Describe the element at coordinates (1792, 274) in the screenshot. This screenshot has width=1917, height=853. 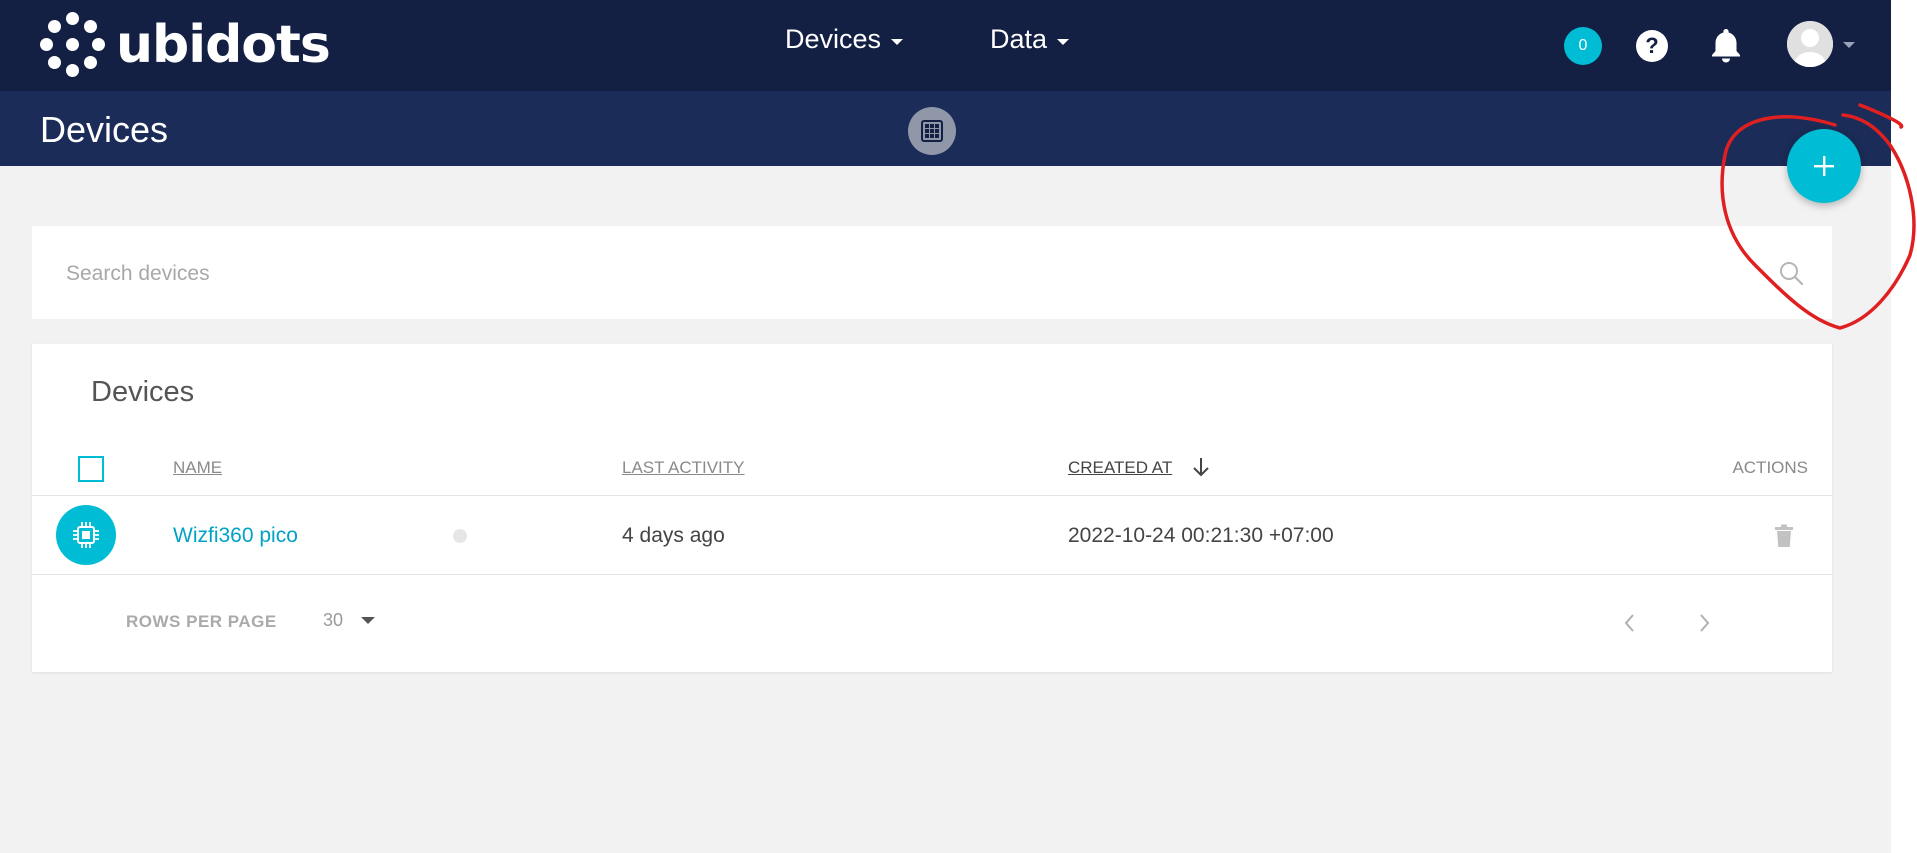
I see `search-icon` at that location.